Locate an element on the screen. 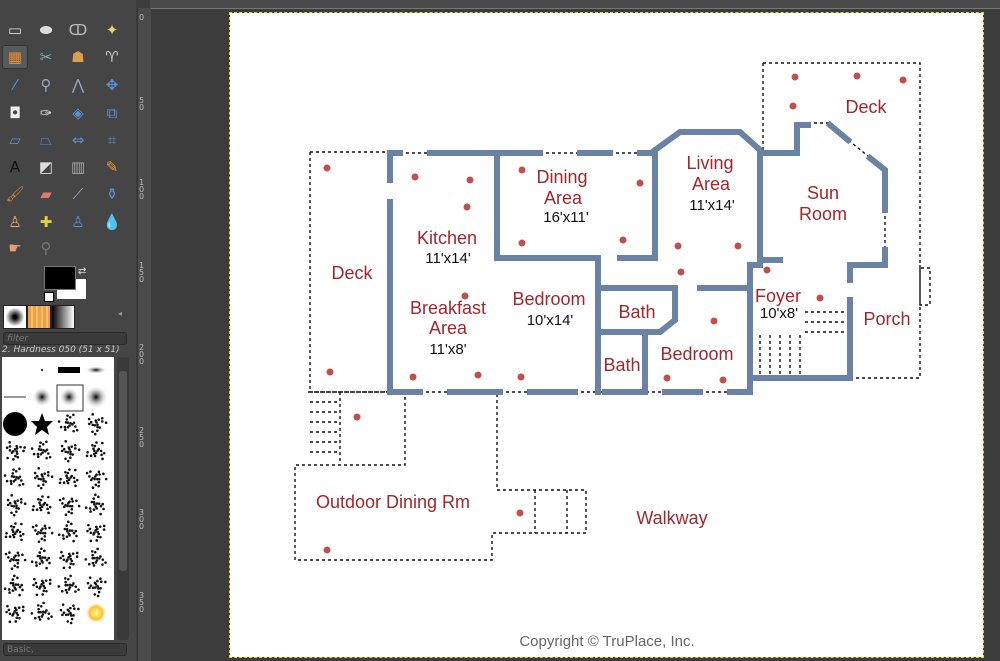 This screenshot has width=1000, height=661. room-label-deck-left: Deck is located at coordinates (352, 273).